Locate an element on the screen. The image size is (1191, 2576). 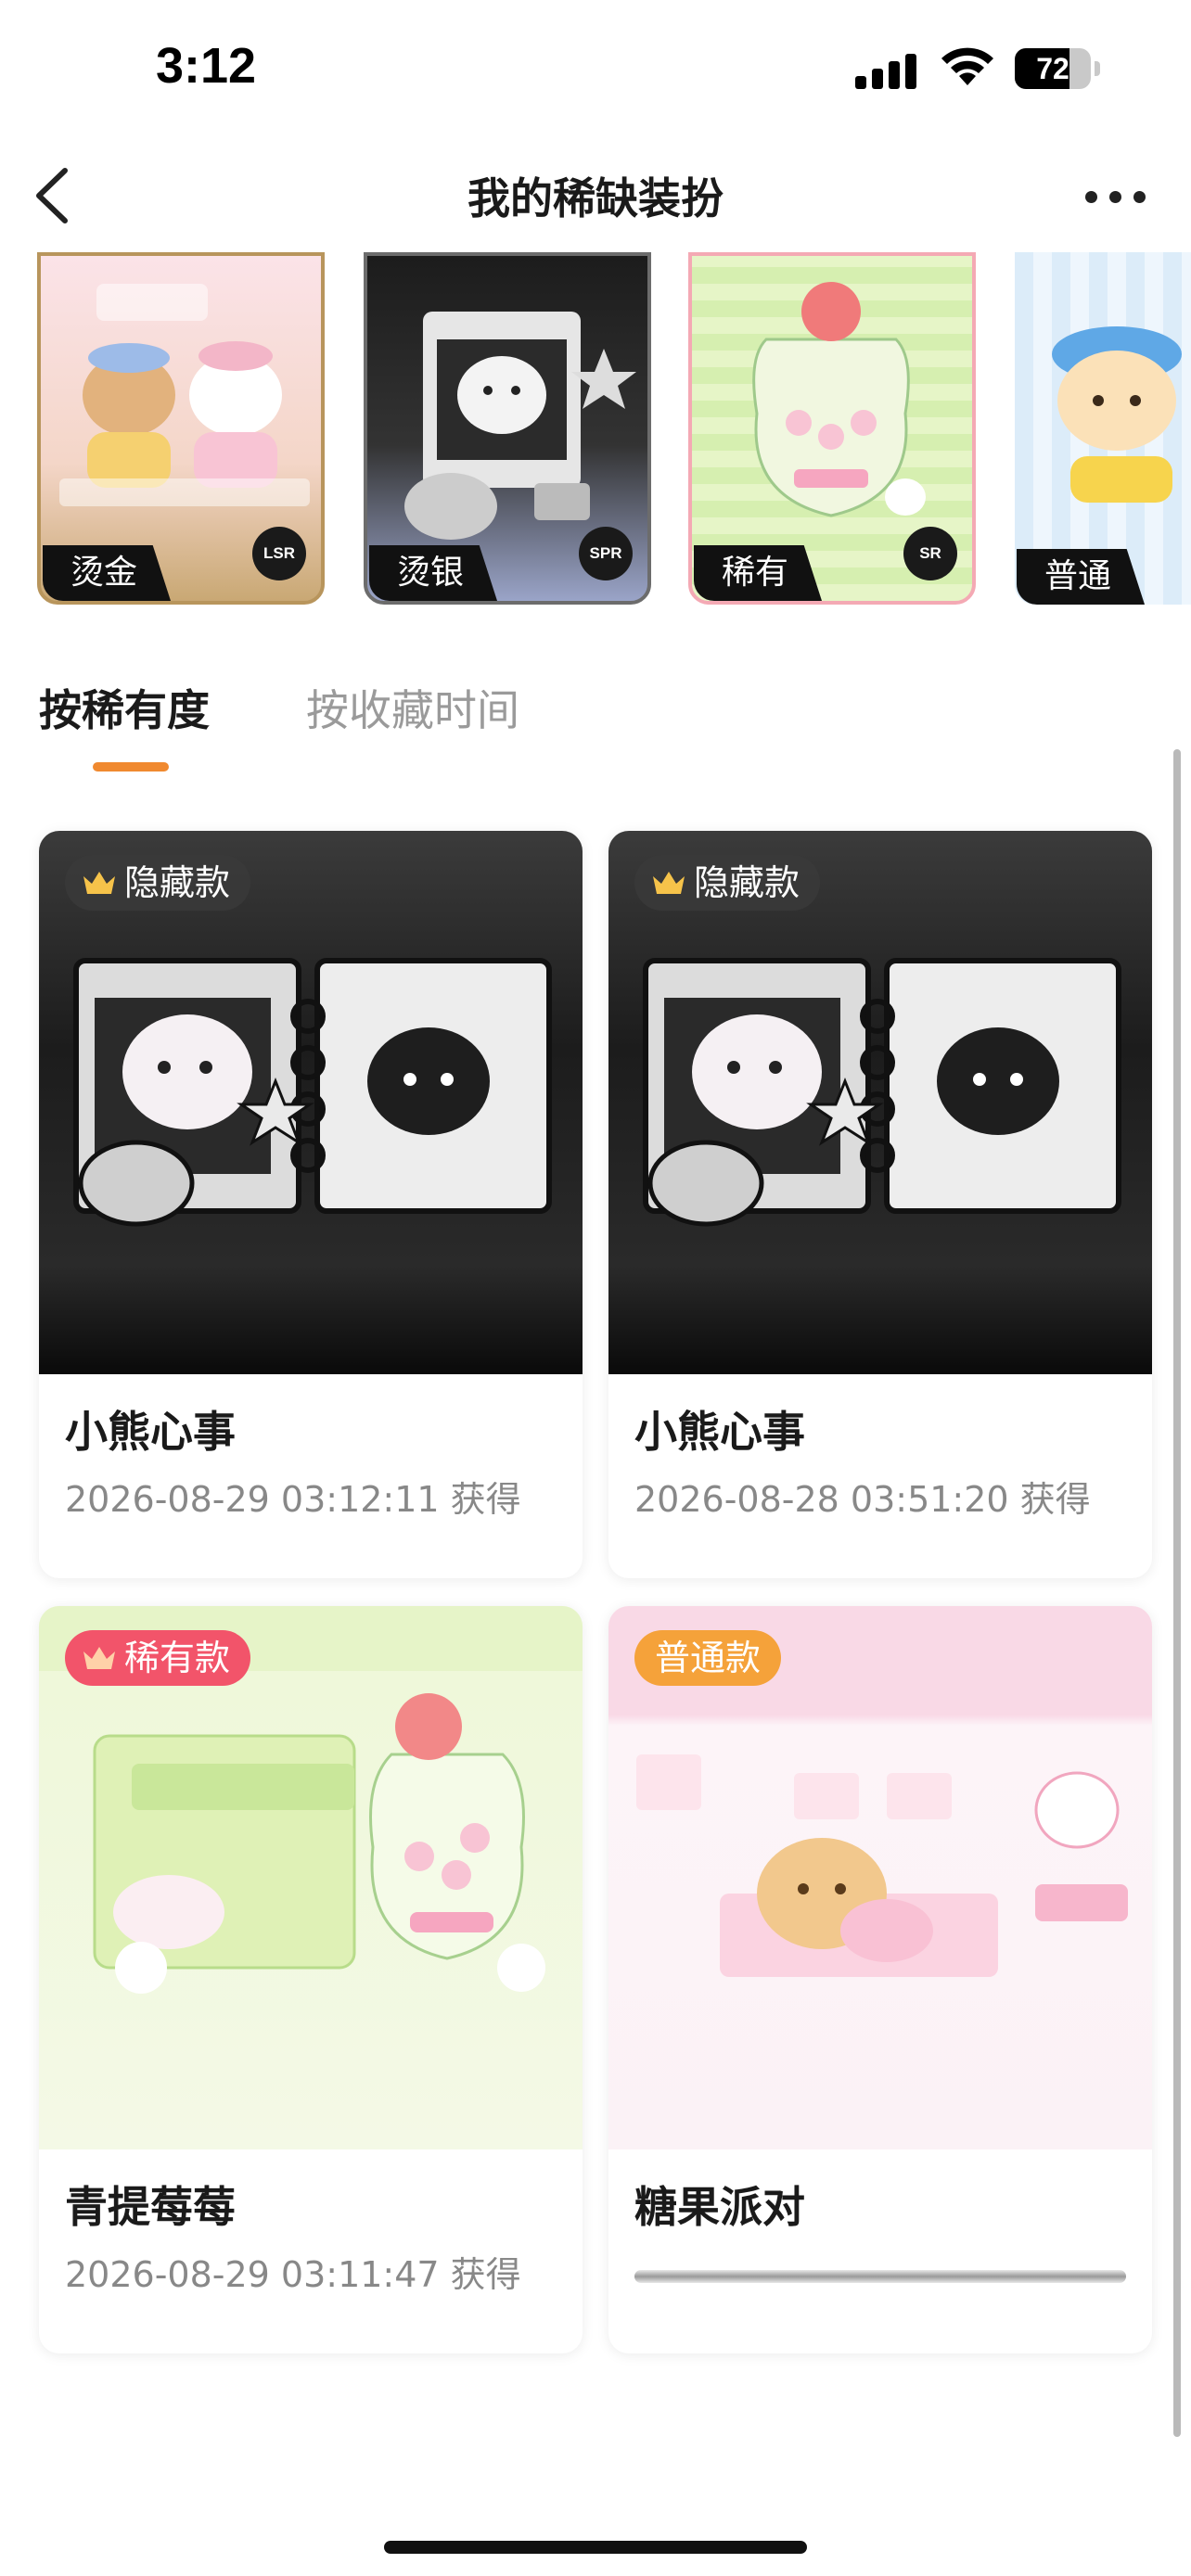
battery-icon: 72 is located at coordinates (1058, 68).